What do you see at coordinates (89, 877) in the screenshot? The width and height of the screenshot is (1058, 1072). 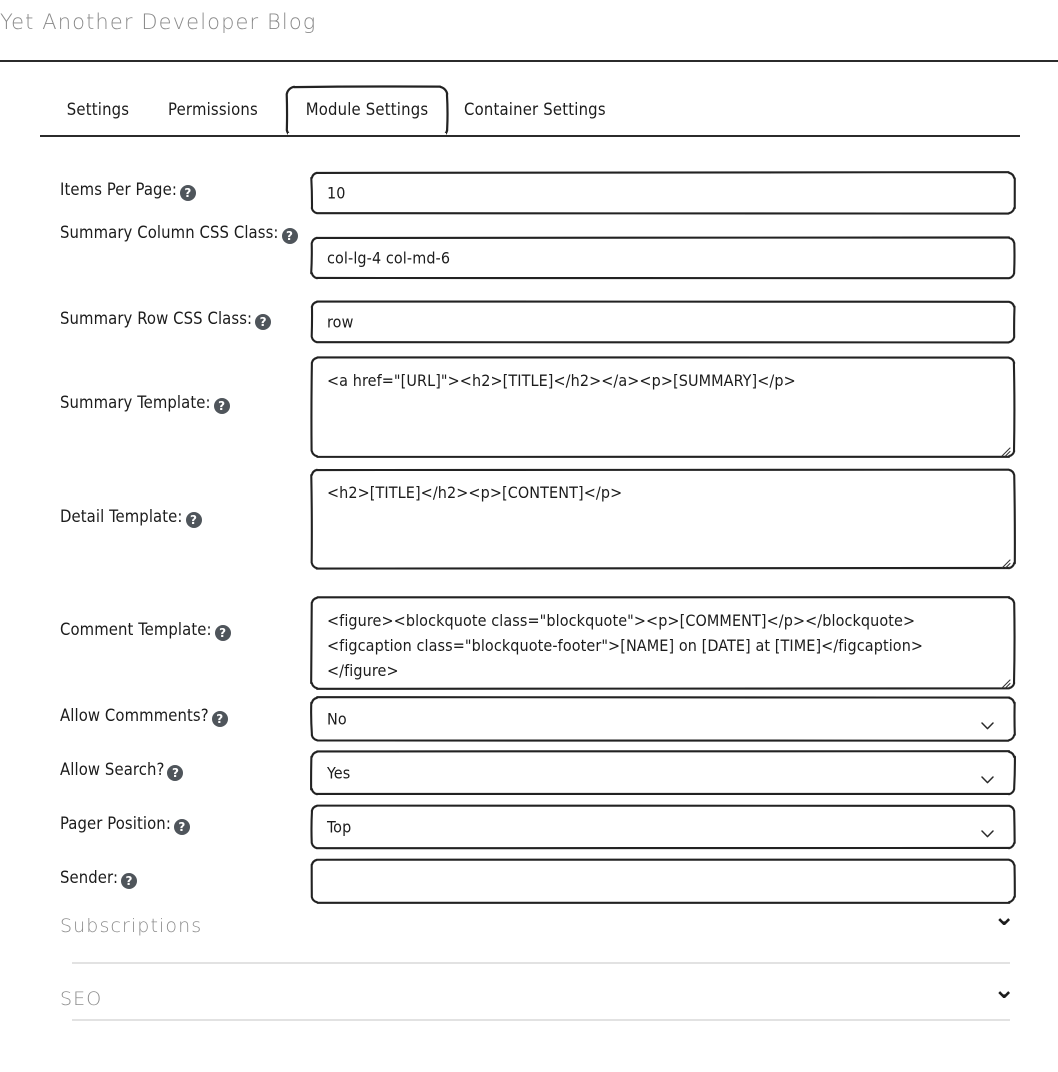 I see `field-label-text: Sender:` at bounding box center [89, 877].